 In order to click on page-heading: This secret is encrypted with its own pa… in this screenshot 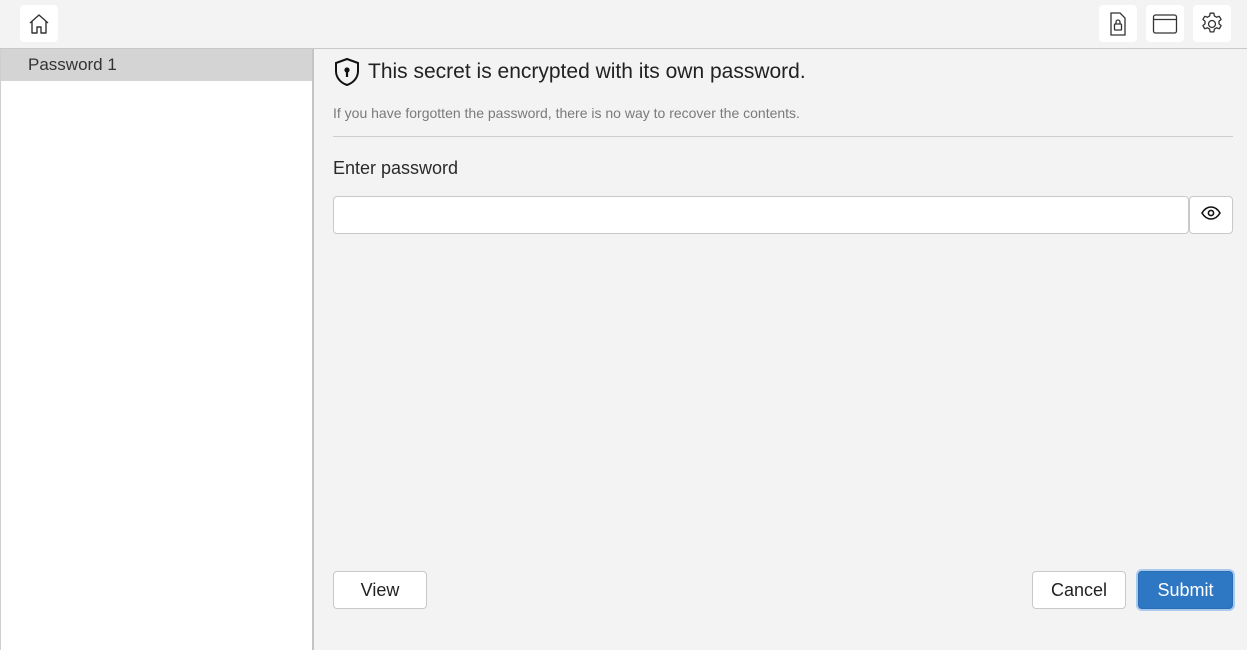, I will do `click(569, 72)`.